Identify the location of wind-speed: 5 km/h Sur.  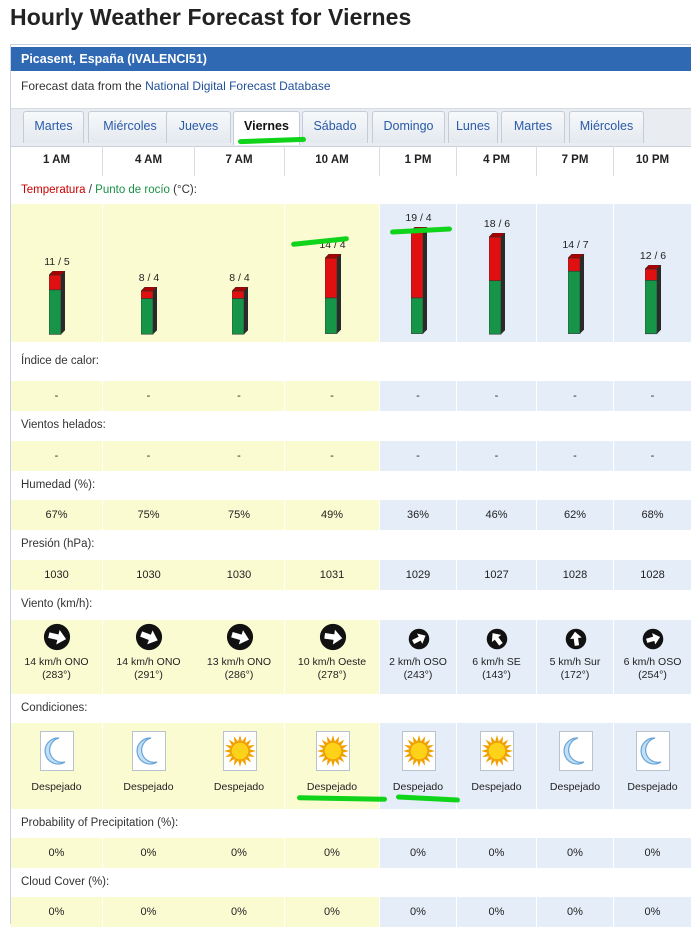
(575, 662).